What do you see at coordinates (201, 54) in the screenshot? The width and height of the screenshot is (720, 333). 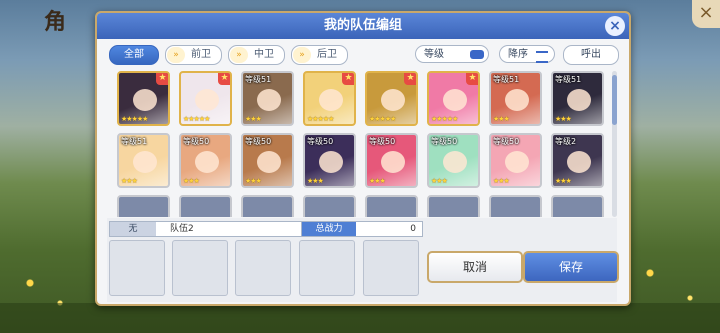 I see `tab-label: 前卫` at bounding box center [201, 54].